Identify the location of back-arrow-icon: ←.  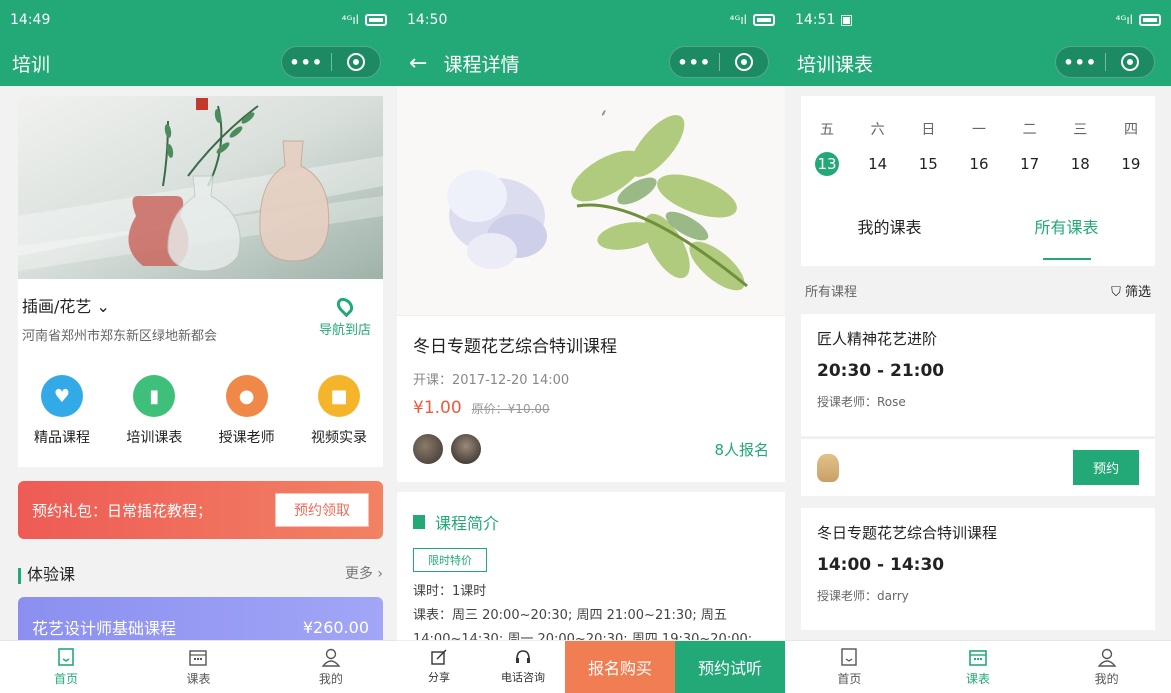
(418, 63).